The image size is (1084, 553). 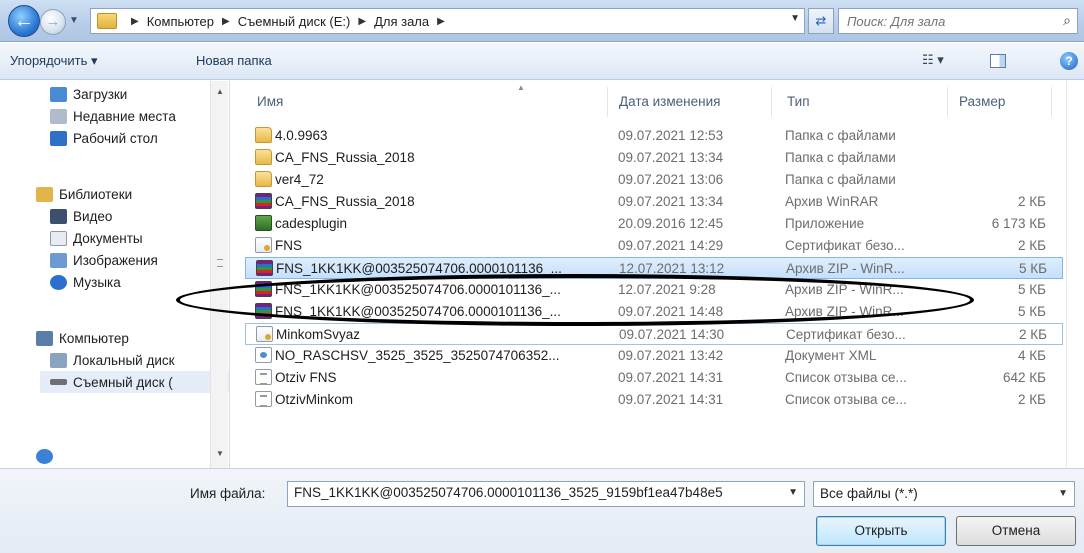 I want to click on sidebar-item-video: Видео, so click(x=139, y=216).